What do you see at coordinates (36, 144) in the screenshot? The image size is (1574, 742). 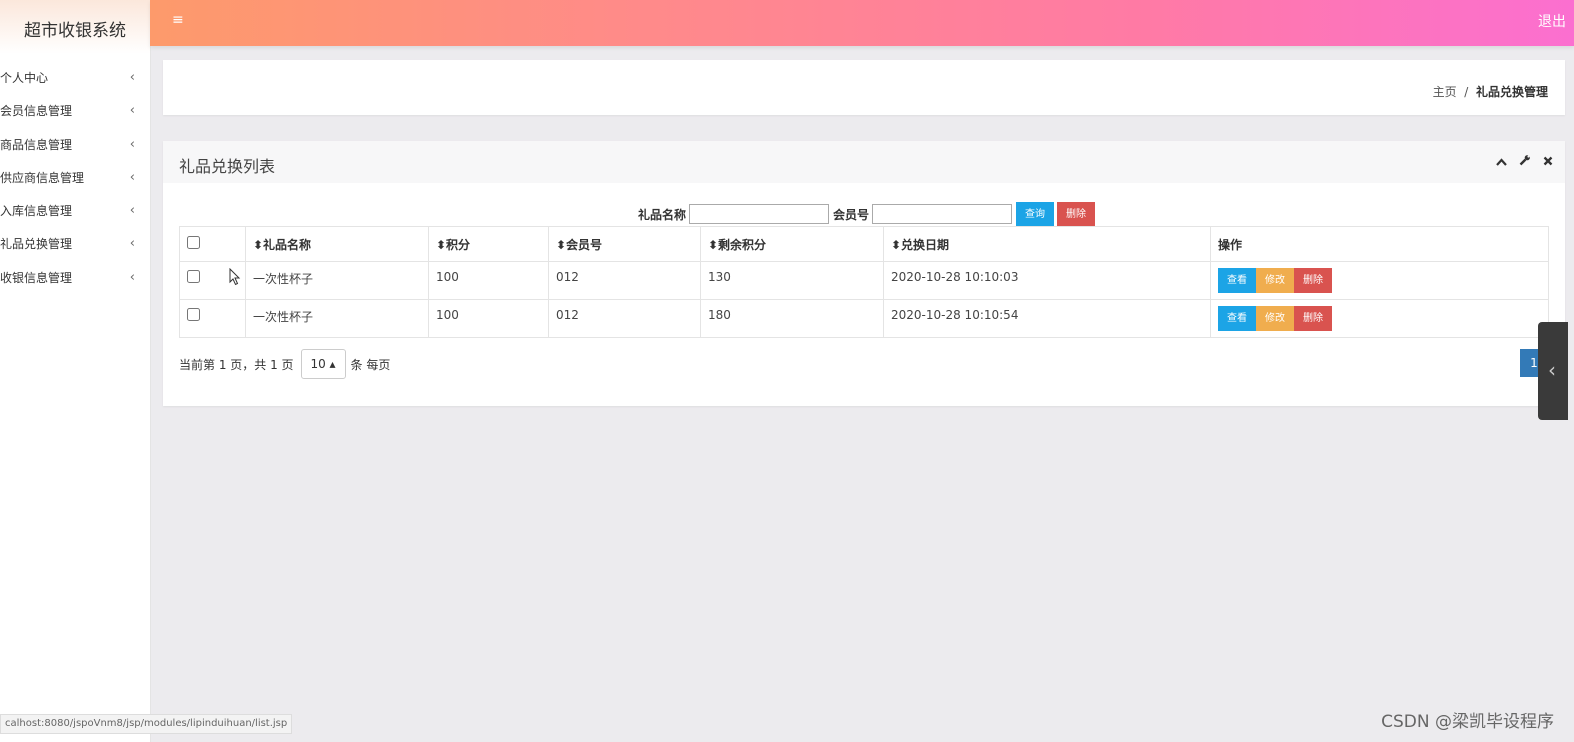 I see `sidebar-item-label: 商品信息管理` at bounding box center [36, 144].